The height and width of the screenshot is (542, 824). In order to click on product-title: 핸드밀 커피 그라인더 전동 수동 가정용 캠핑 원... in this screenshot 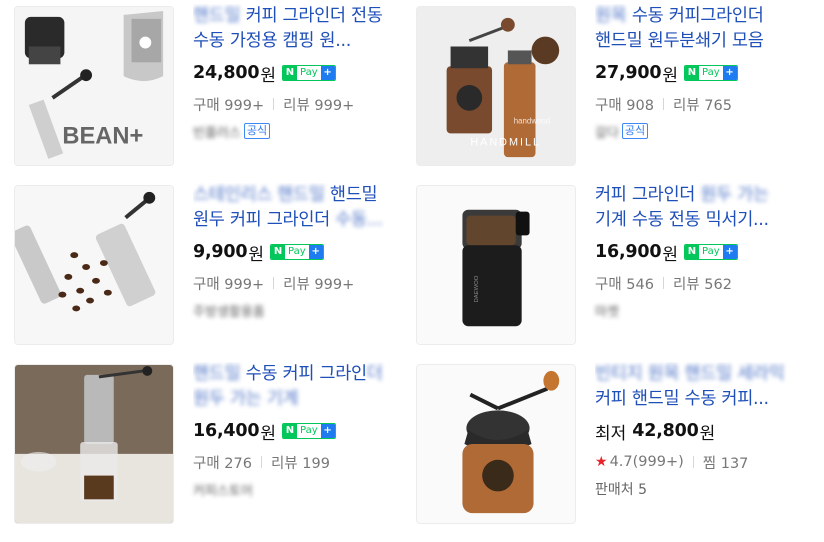, I will do `click(298, 29)`.